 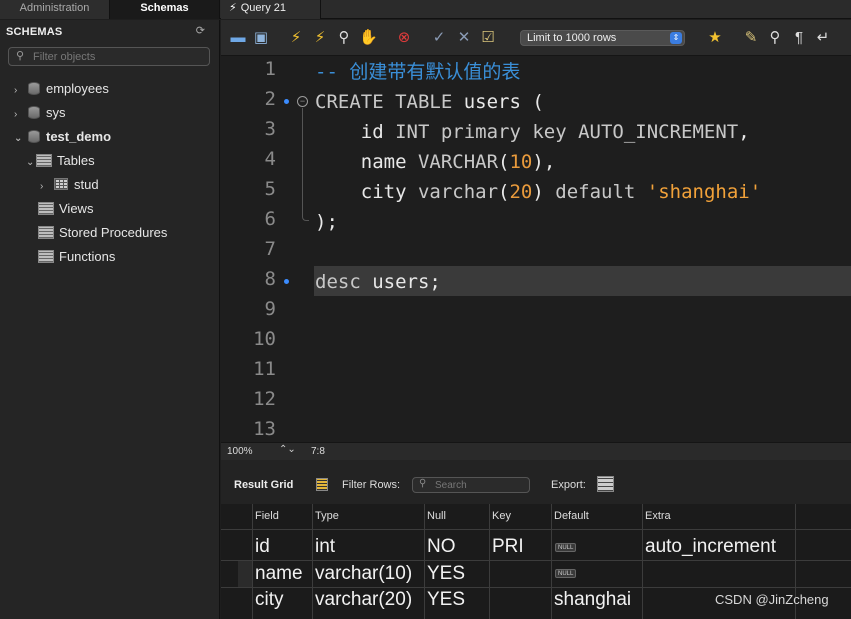 What do you see at coordinates (270, 69) in the screenshot?
I see `line-number: 1` at bounding box center [270, 69].